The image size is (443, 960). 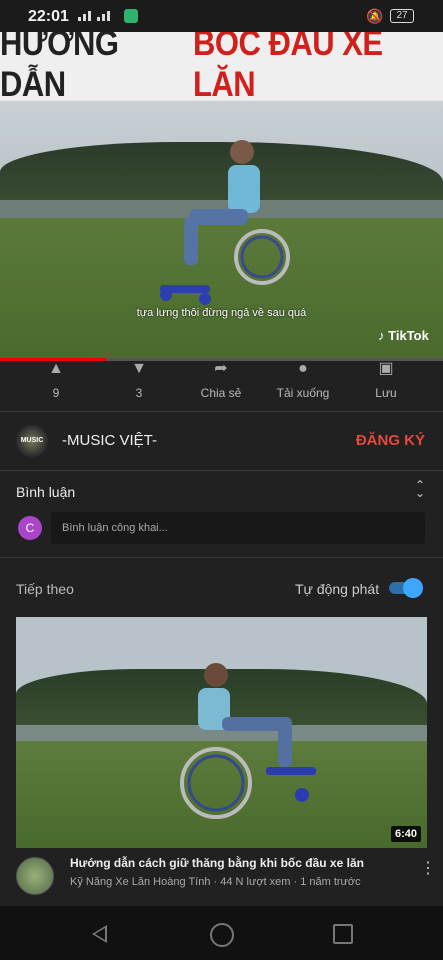 What do you see at coordinates (386, 380) in the screenshot?
I see `save-button: ▣ Lưu` at bounding box center [386, 380].